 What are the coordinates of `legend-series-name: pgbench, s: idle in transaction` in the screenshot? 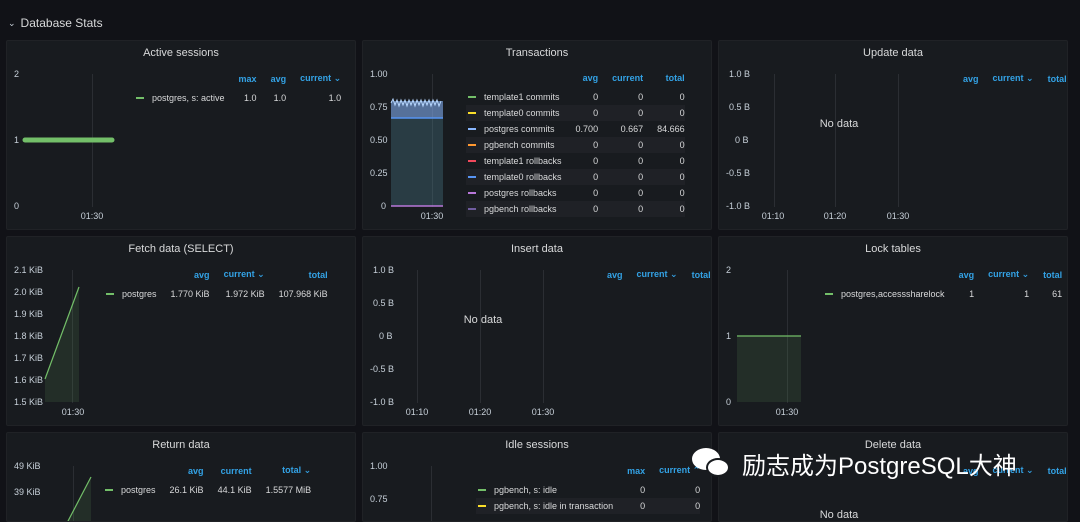 It's located at (553, 506).